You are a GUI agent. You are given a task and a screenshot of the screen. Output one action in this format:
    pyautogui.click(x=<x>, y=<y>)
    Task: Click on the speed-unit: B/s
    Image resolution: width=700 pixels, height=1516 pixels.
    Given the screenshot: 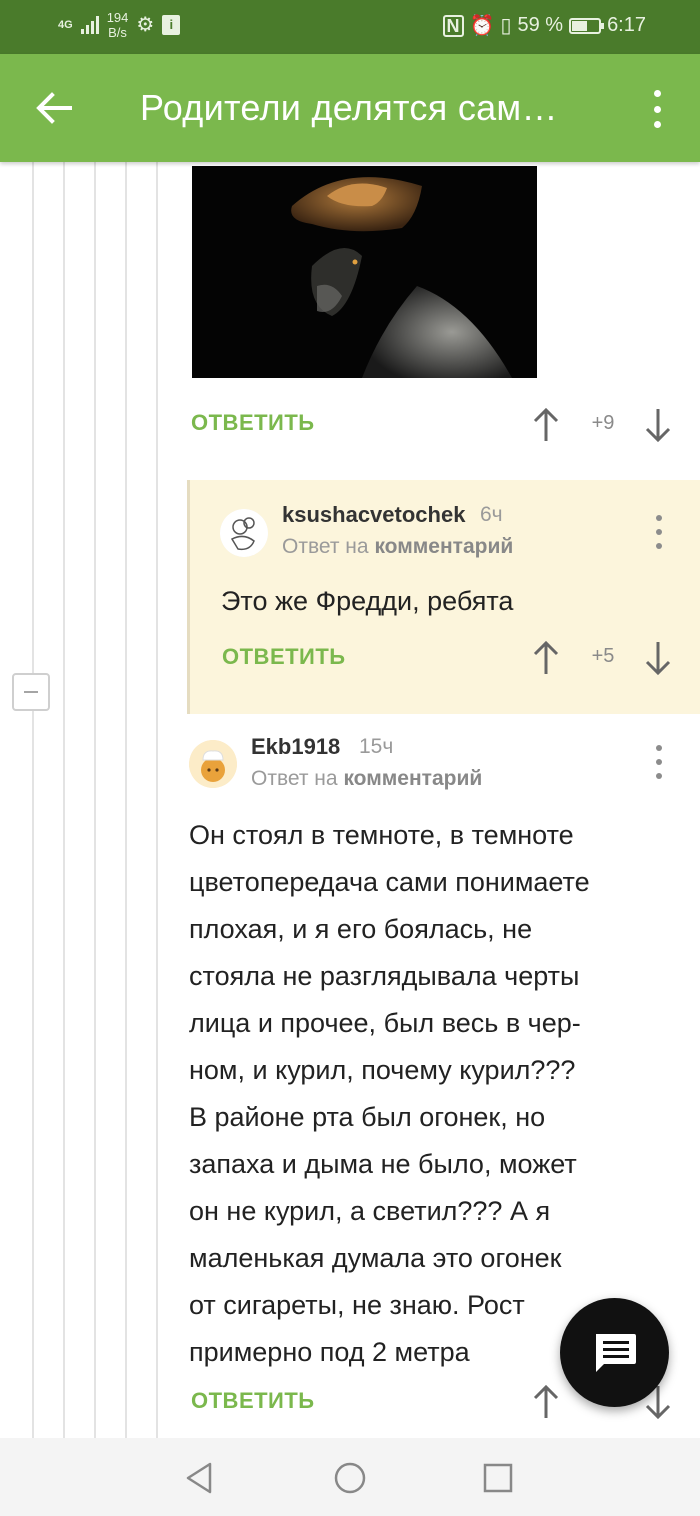 What is the action you would take?
    pyautogui.click(x=117, y=32)
    